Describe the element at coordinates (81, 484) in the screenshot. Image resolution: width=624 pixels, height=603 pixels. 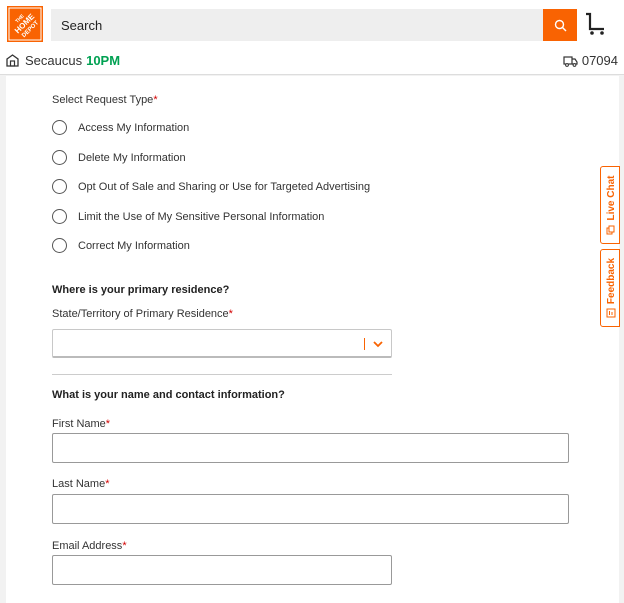
I see `last-name-label: Last Name*` at that location.